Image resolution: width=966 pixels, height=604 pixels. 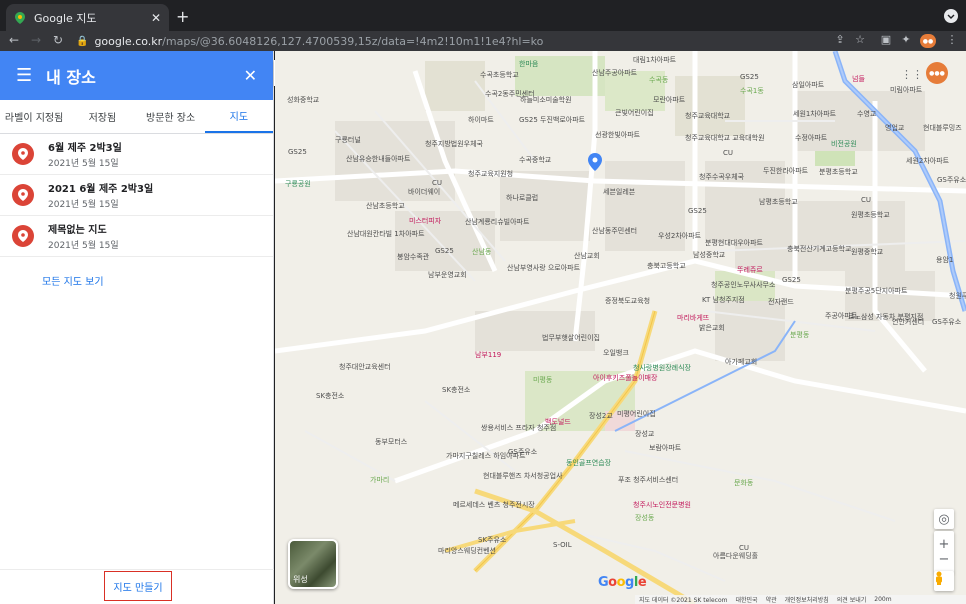 I want to click on map-place-label: 구룡공원, so click(x=298, y=184).